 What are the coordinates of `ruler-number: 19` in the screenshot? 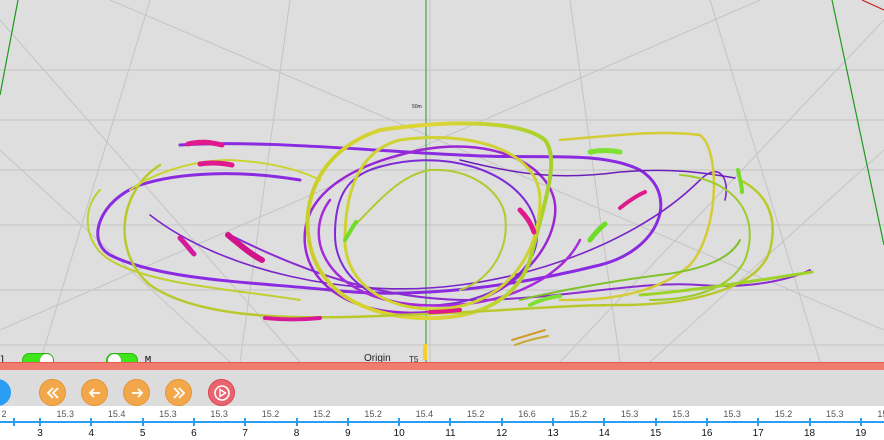 It's located at (861, 433).